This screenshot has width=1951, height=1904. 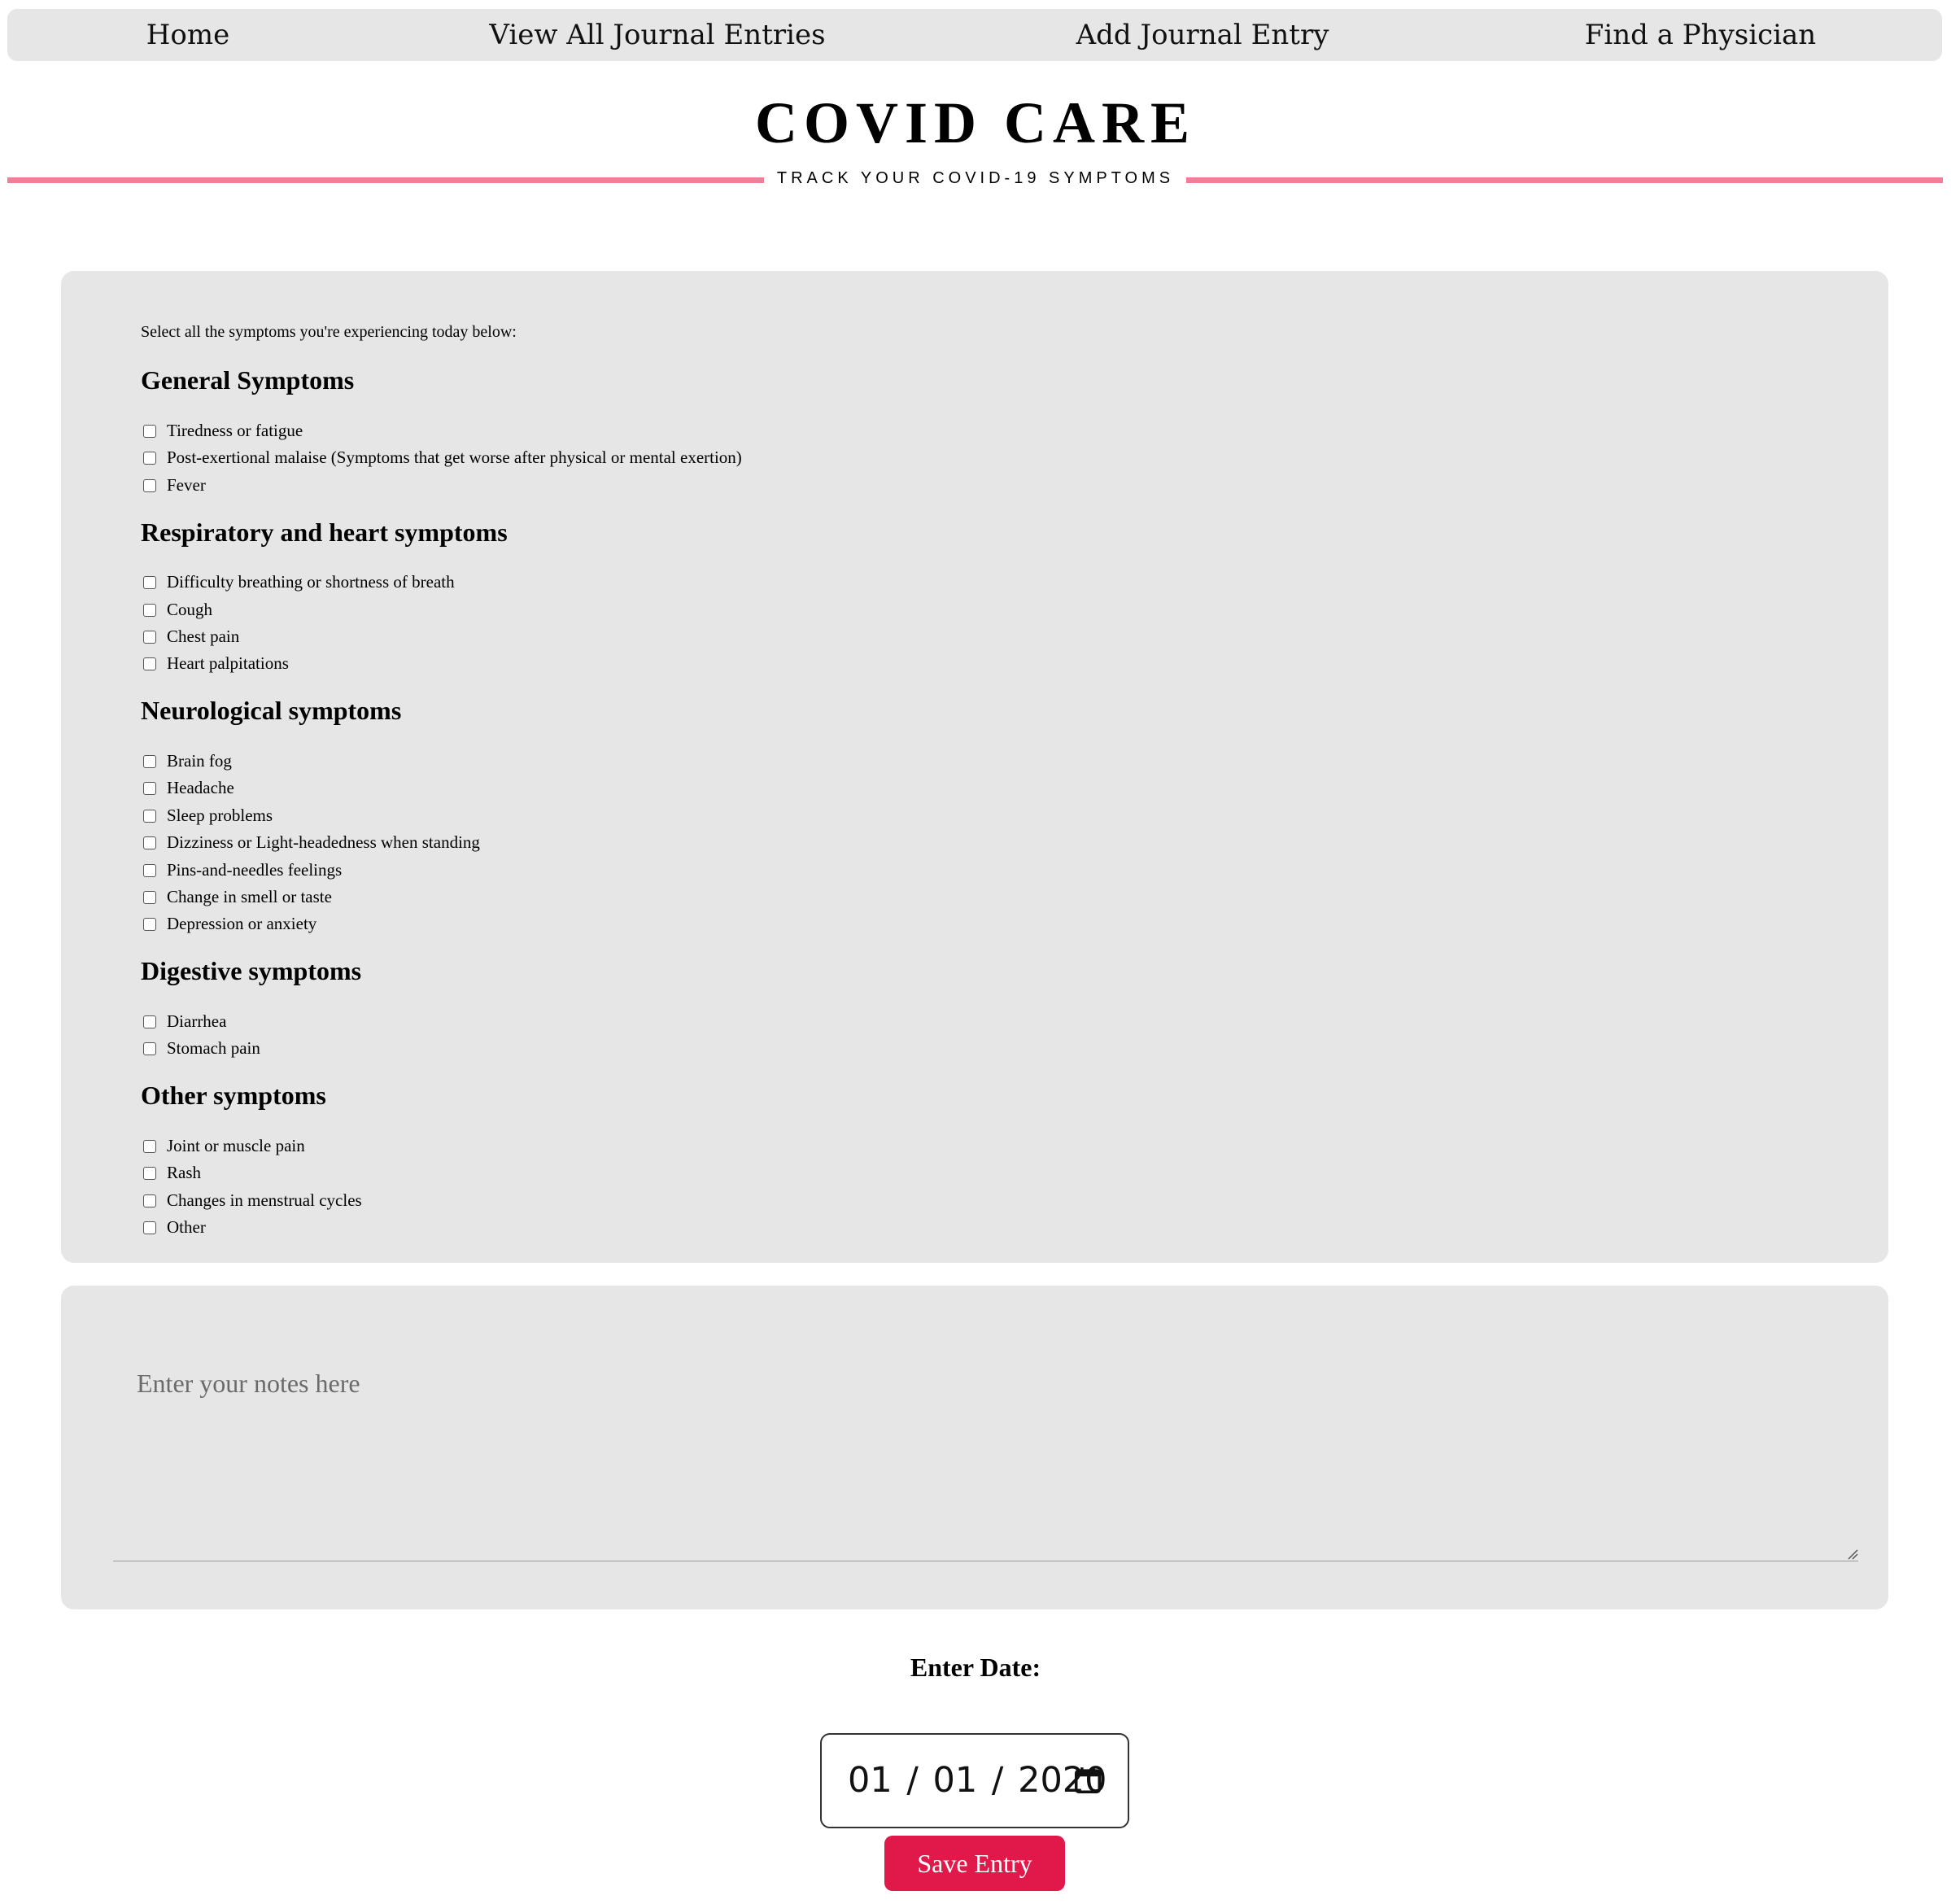 I want to click on symptom-label: Cough, so click(x=190, y=609).